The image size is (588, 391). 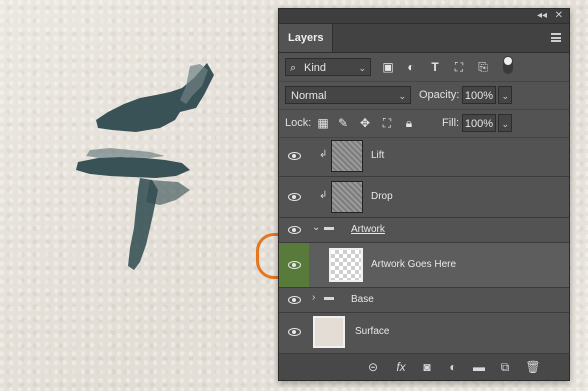 What do you see at coordinates (505, 367) in the screenshot?
I see `new-layer-icon: ⧉` at bounding box center [505, 367].